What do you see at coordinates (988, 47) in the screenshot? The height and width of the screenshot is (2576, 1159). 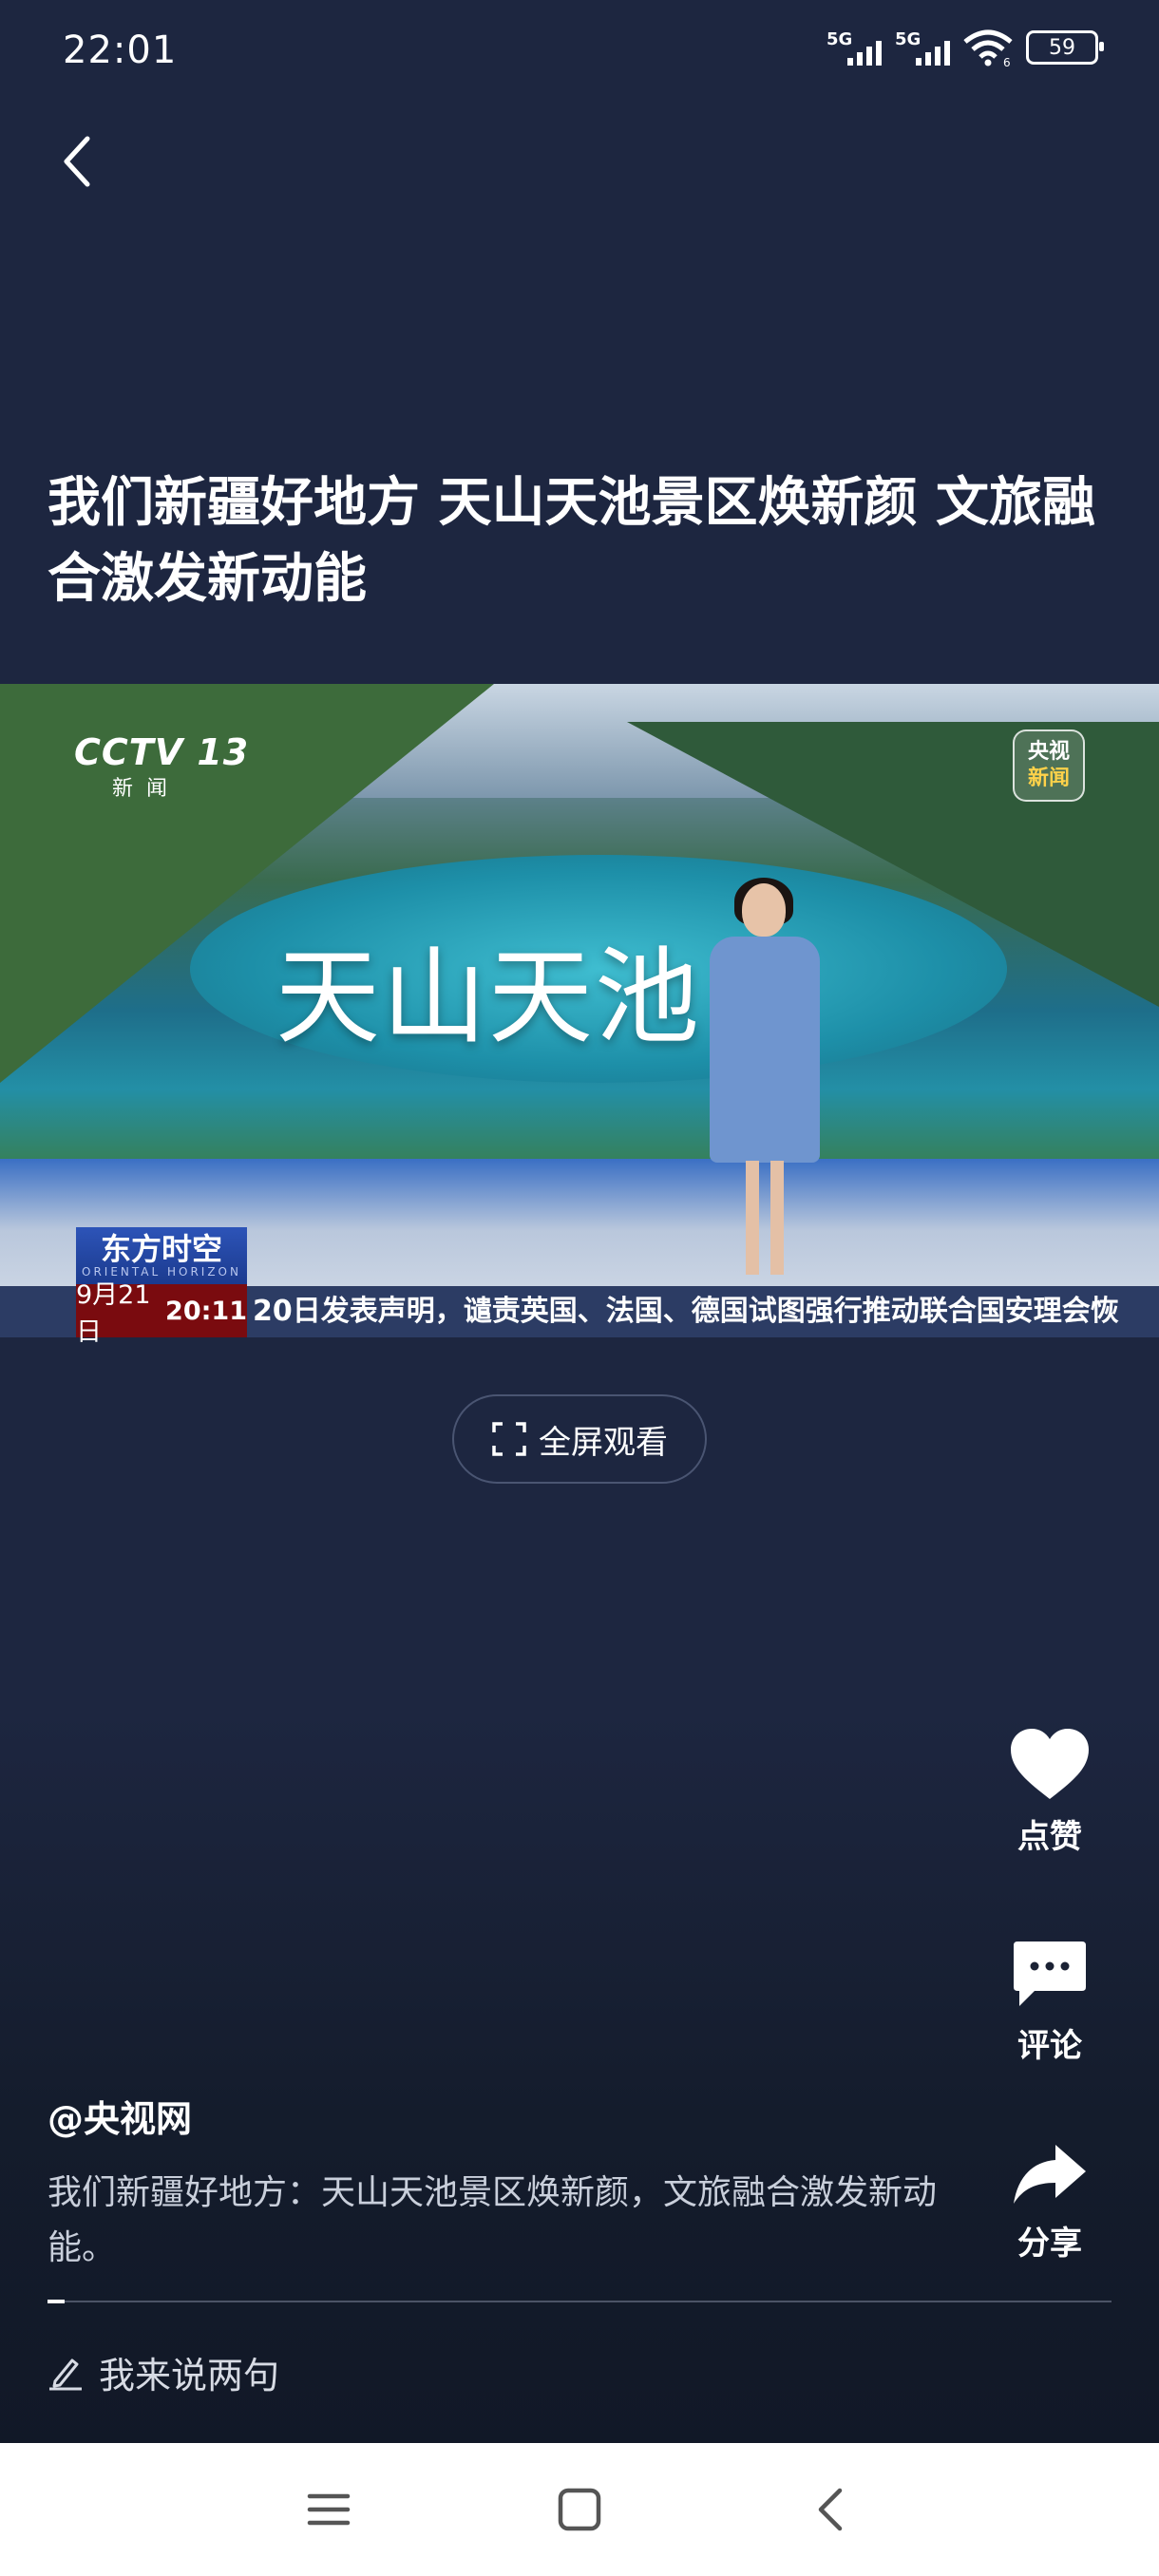 I see `wifi-icon: 6` at bounding box center [988, 47].